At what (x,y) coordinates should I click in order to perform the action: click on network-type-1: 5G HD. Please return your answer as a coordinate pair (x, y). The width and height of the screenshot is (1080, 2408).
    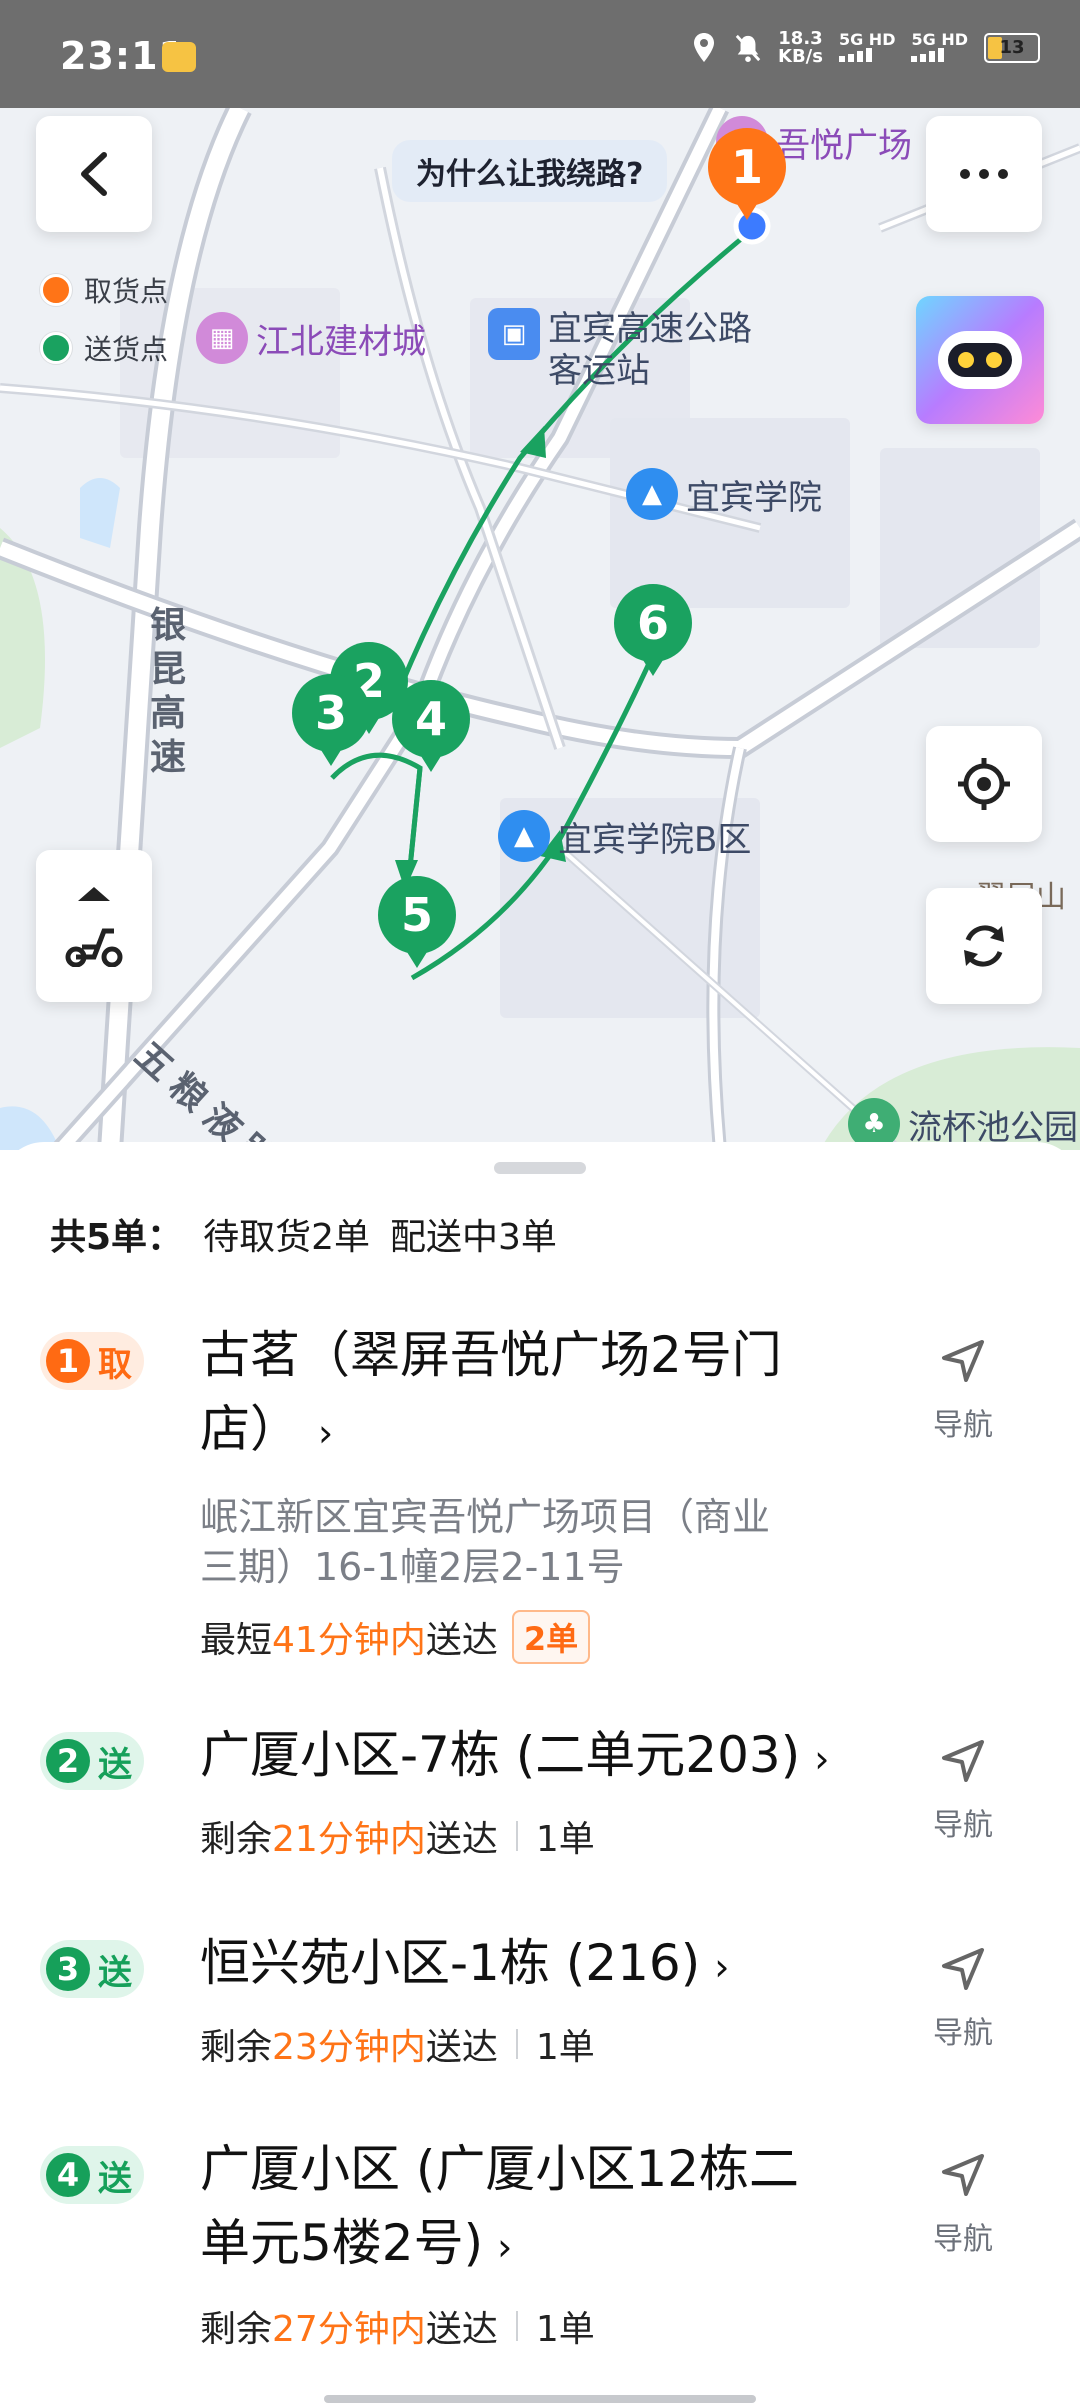
    Looking at the image, I should click on (867, 39).